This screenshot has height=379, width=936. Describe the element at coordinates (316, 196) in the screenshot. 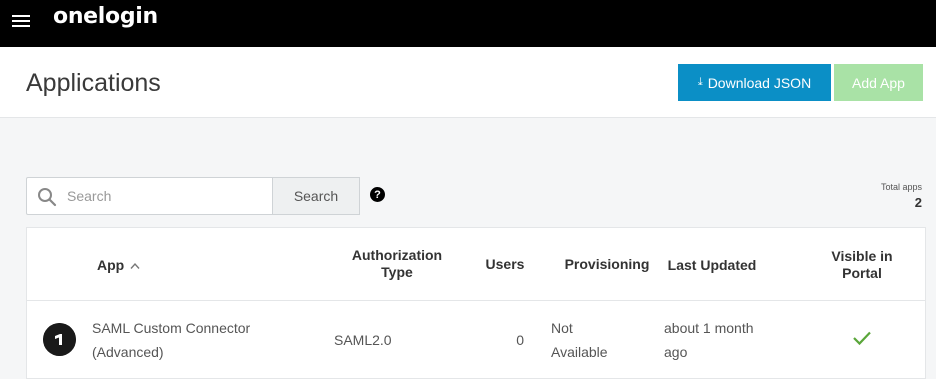

I see `search-button: Search` at that location.